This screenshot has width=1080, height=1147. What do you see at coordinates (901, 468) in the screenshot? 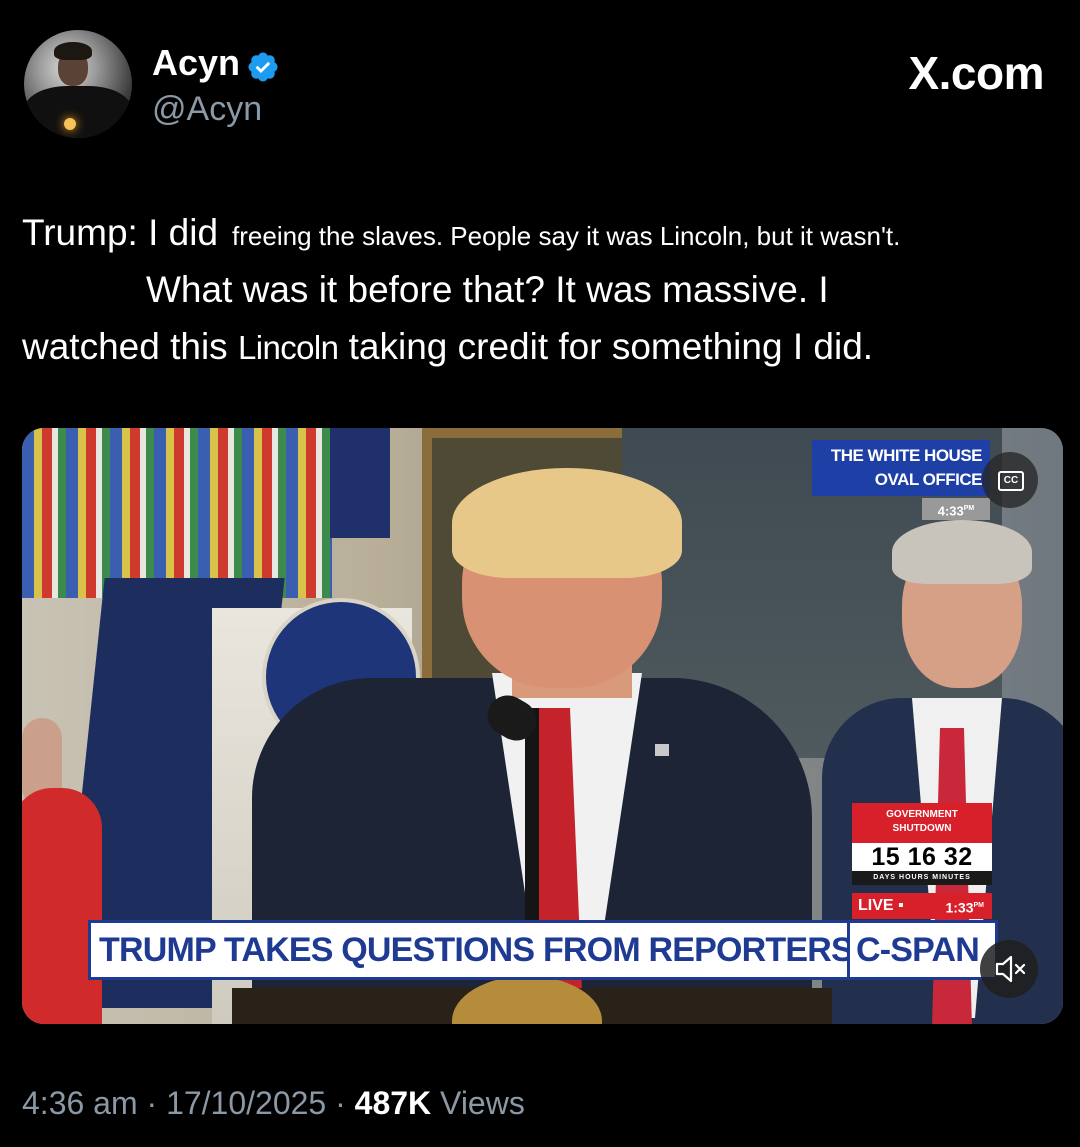
I see `location-bug: THE WHITE HOUSE OVAL OFFICE` at bounding box center [901, 468].